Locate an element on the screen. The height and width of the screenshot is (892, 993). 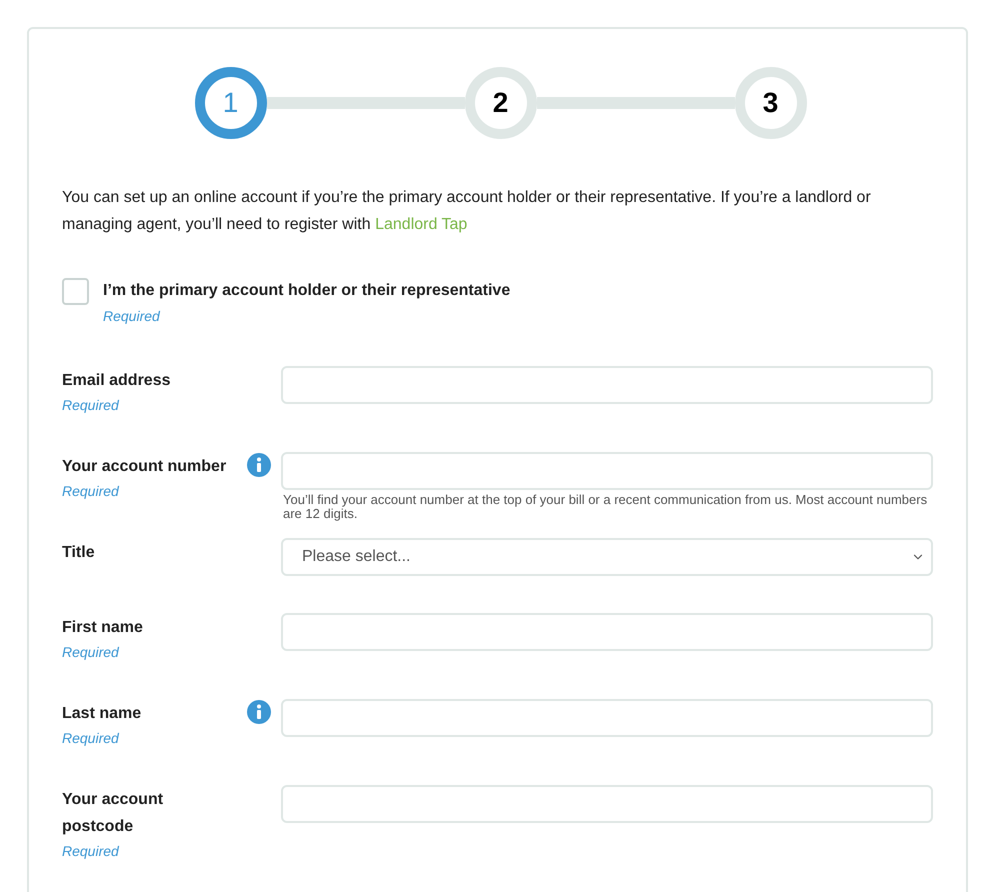
confirm-checkbox is located at coordinates (75, 291).